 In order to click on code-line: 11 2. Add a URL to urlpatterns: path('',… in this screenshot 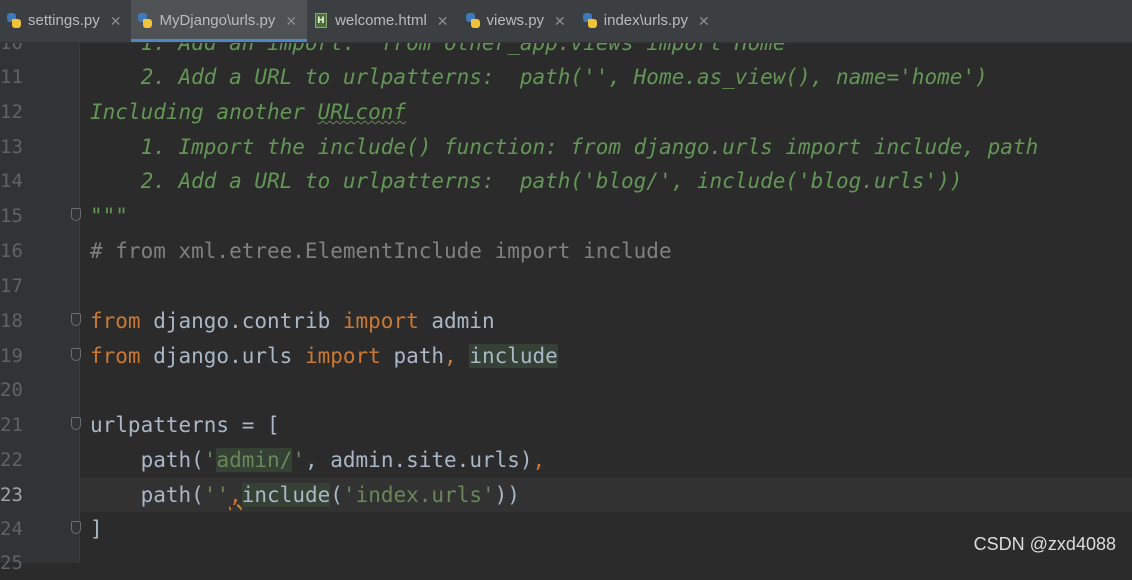, I will do `click(566, 77)`.